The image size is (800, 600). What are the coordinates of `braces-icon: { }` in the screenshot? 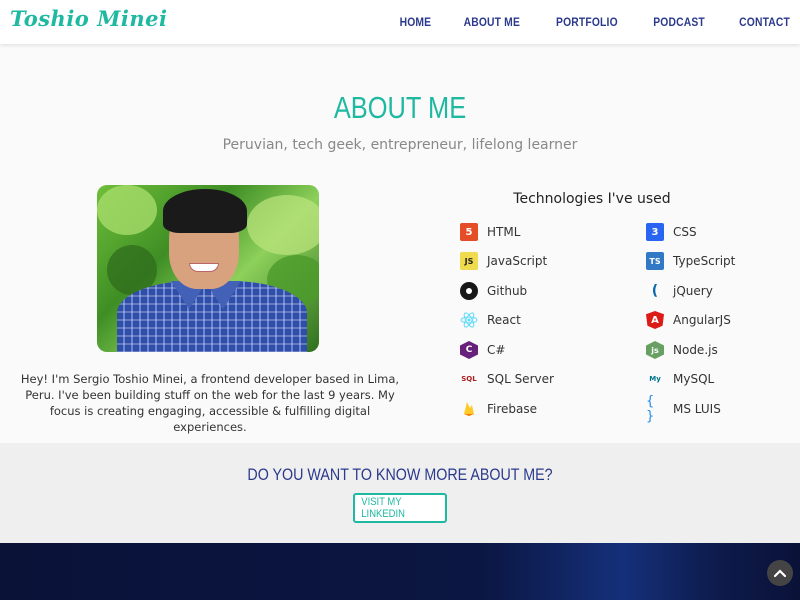 It's located at (650, 409).